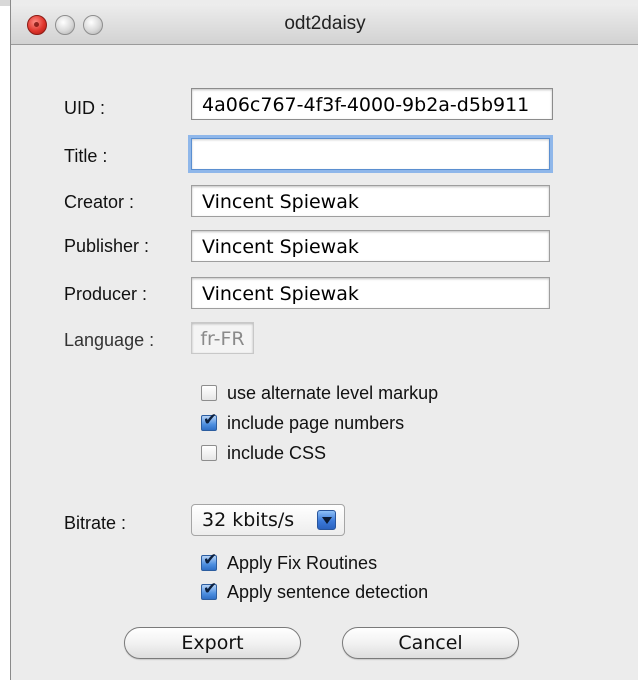  I want to click on include-page-numbers-label: include page numbers, so click(316, 423).